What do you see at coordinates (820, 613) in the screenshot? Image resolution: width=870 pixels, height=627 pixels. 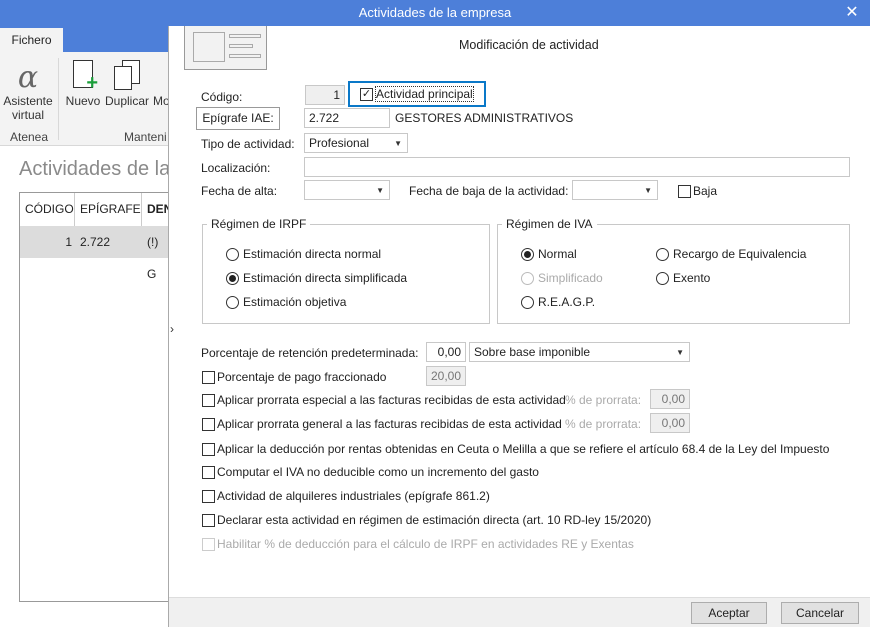 I see `cancelar-button: Cancelar` at bounding box center [820, 613].